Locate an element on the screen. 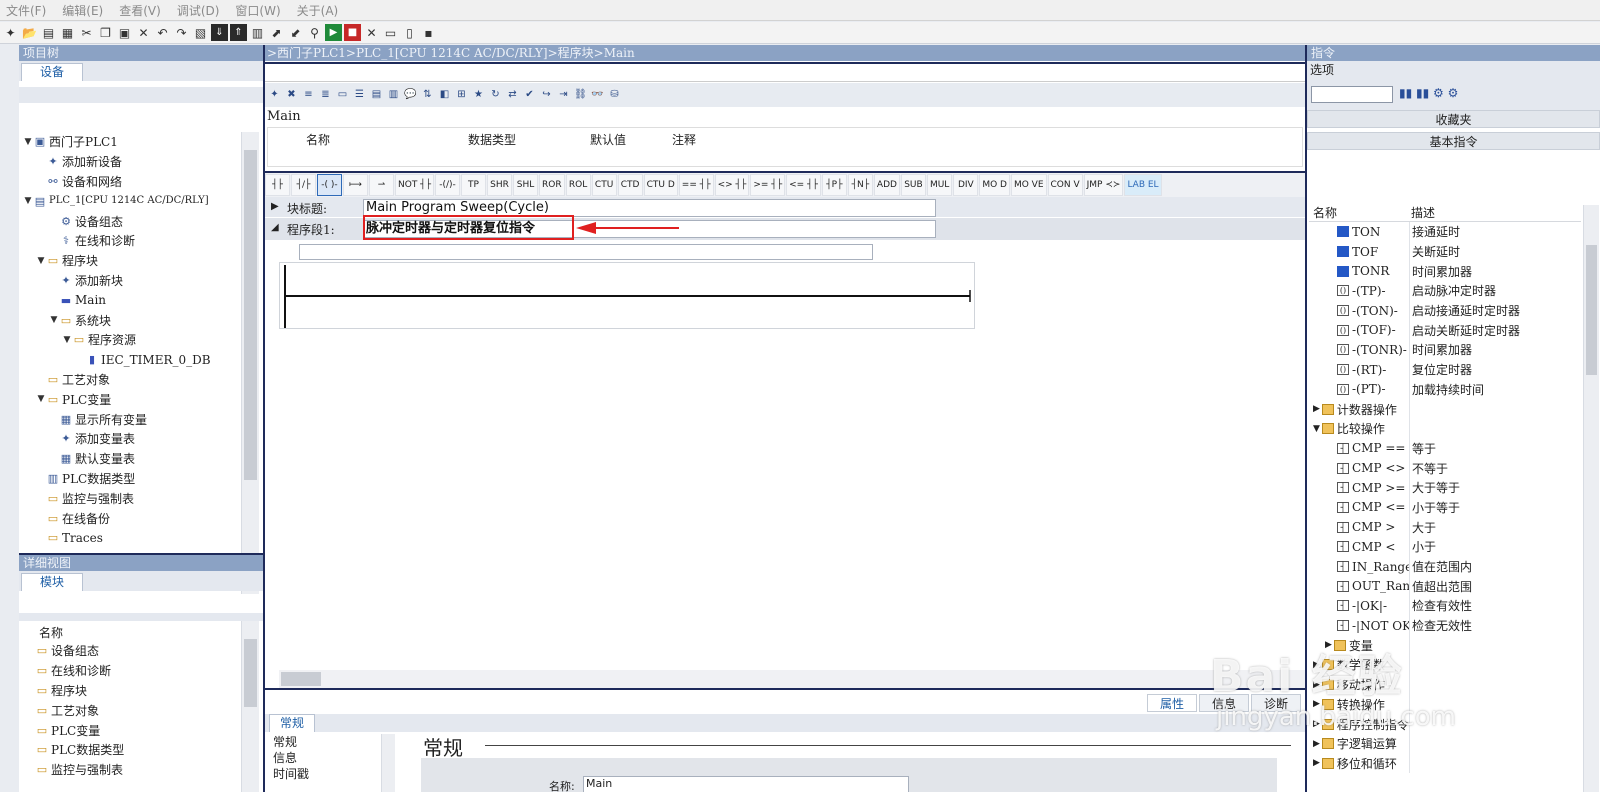  lad-button-28: JMP ≺≻ is located at coordinates (1103, 185).